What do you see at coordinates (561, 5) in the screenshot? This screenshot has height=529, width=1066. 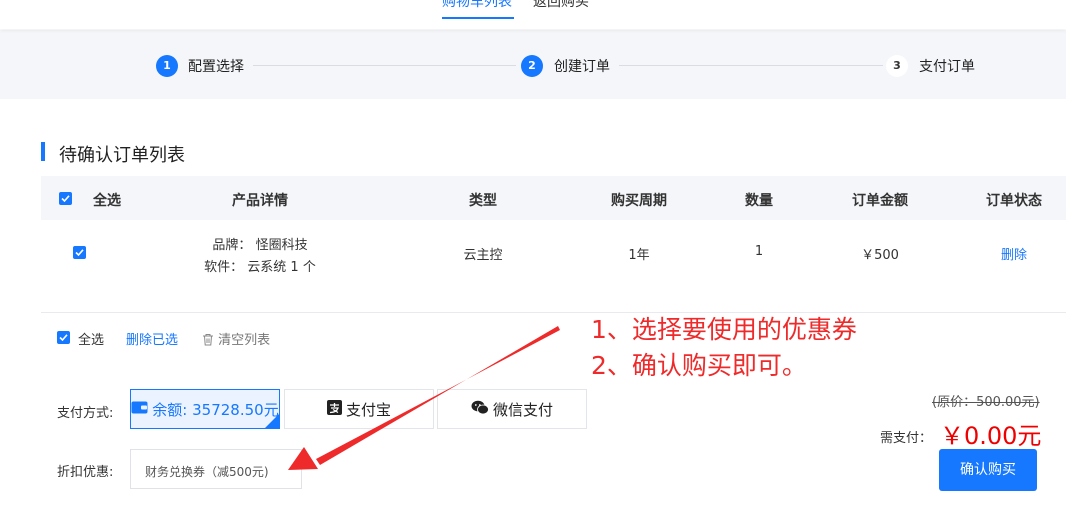 I see `tab-back-to-purchase: 返回购买` at bounding box center [561, 5].